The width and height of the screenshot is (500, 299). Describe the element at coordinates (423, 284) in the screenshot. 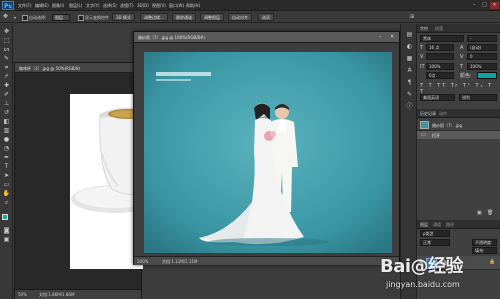

I see `watermark-url: jingyan.baidu.com` at that location.